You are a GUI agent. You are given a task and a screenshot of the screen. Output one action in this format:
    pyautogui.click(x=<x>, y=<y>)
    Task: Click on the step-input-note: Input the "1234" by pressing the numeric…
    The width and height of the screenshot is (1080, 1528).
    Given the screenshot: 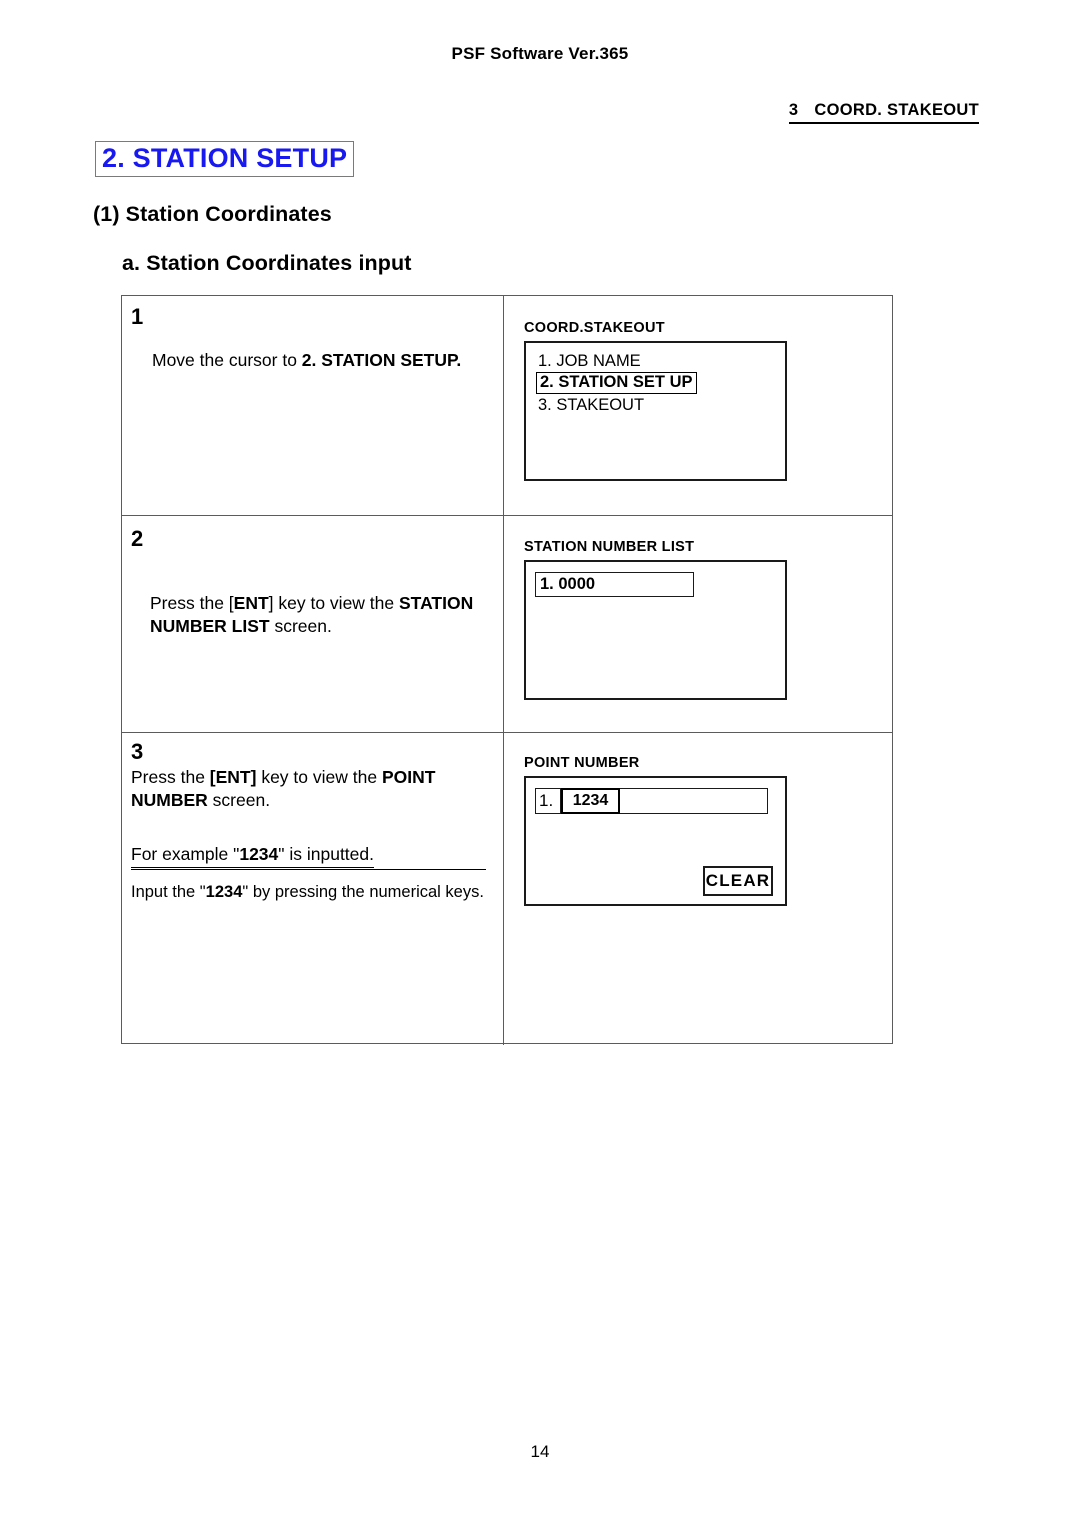 What is the action you would take?
    pyautogui.click(x=316, y=892)
    